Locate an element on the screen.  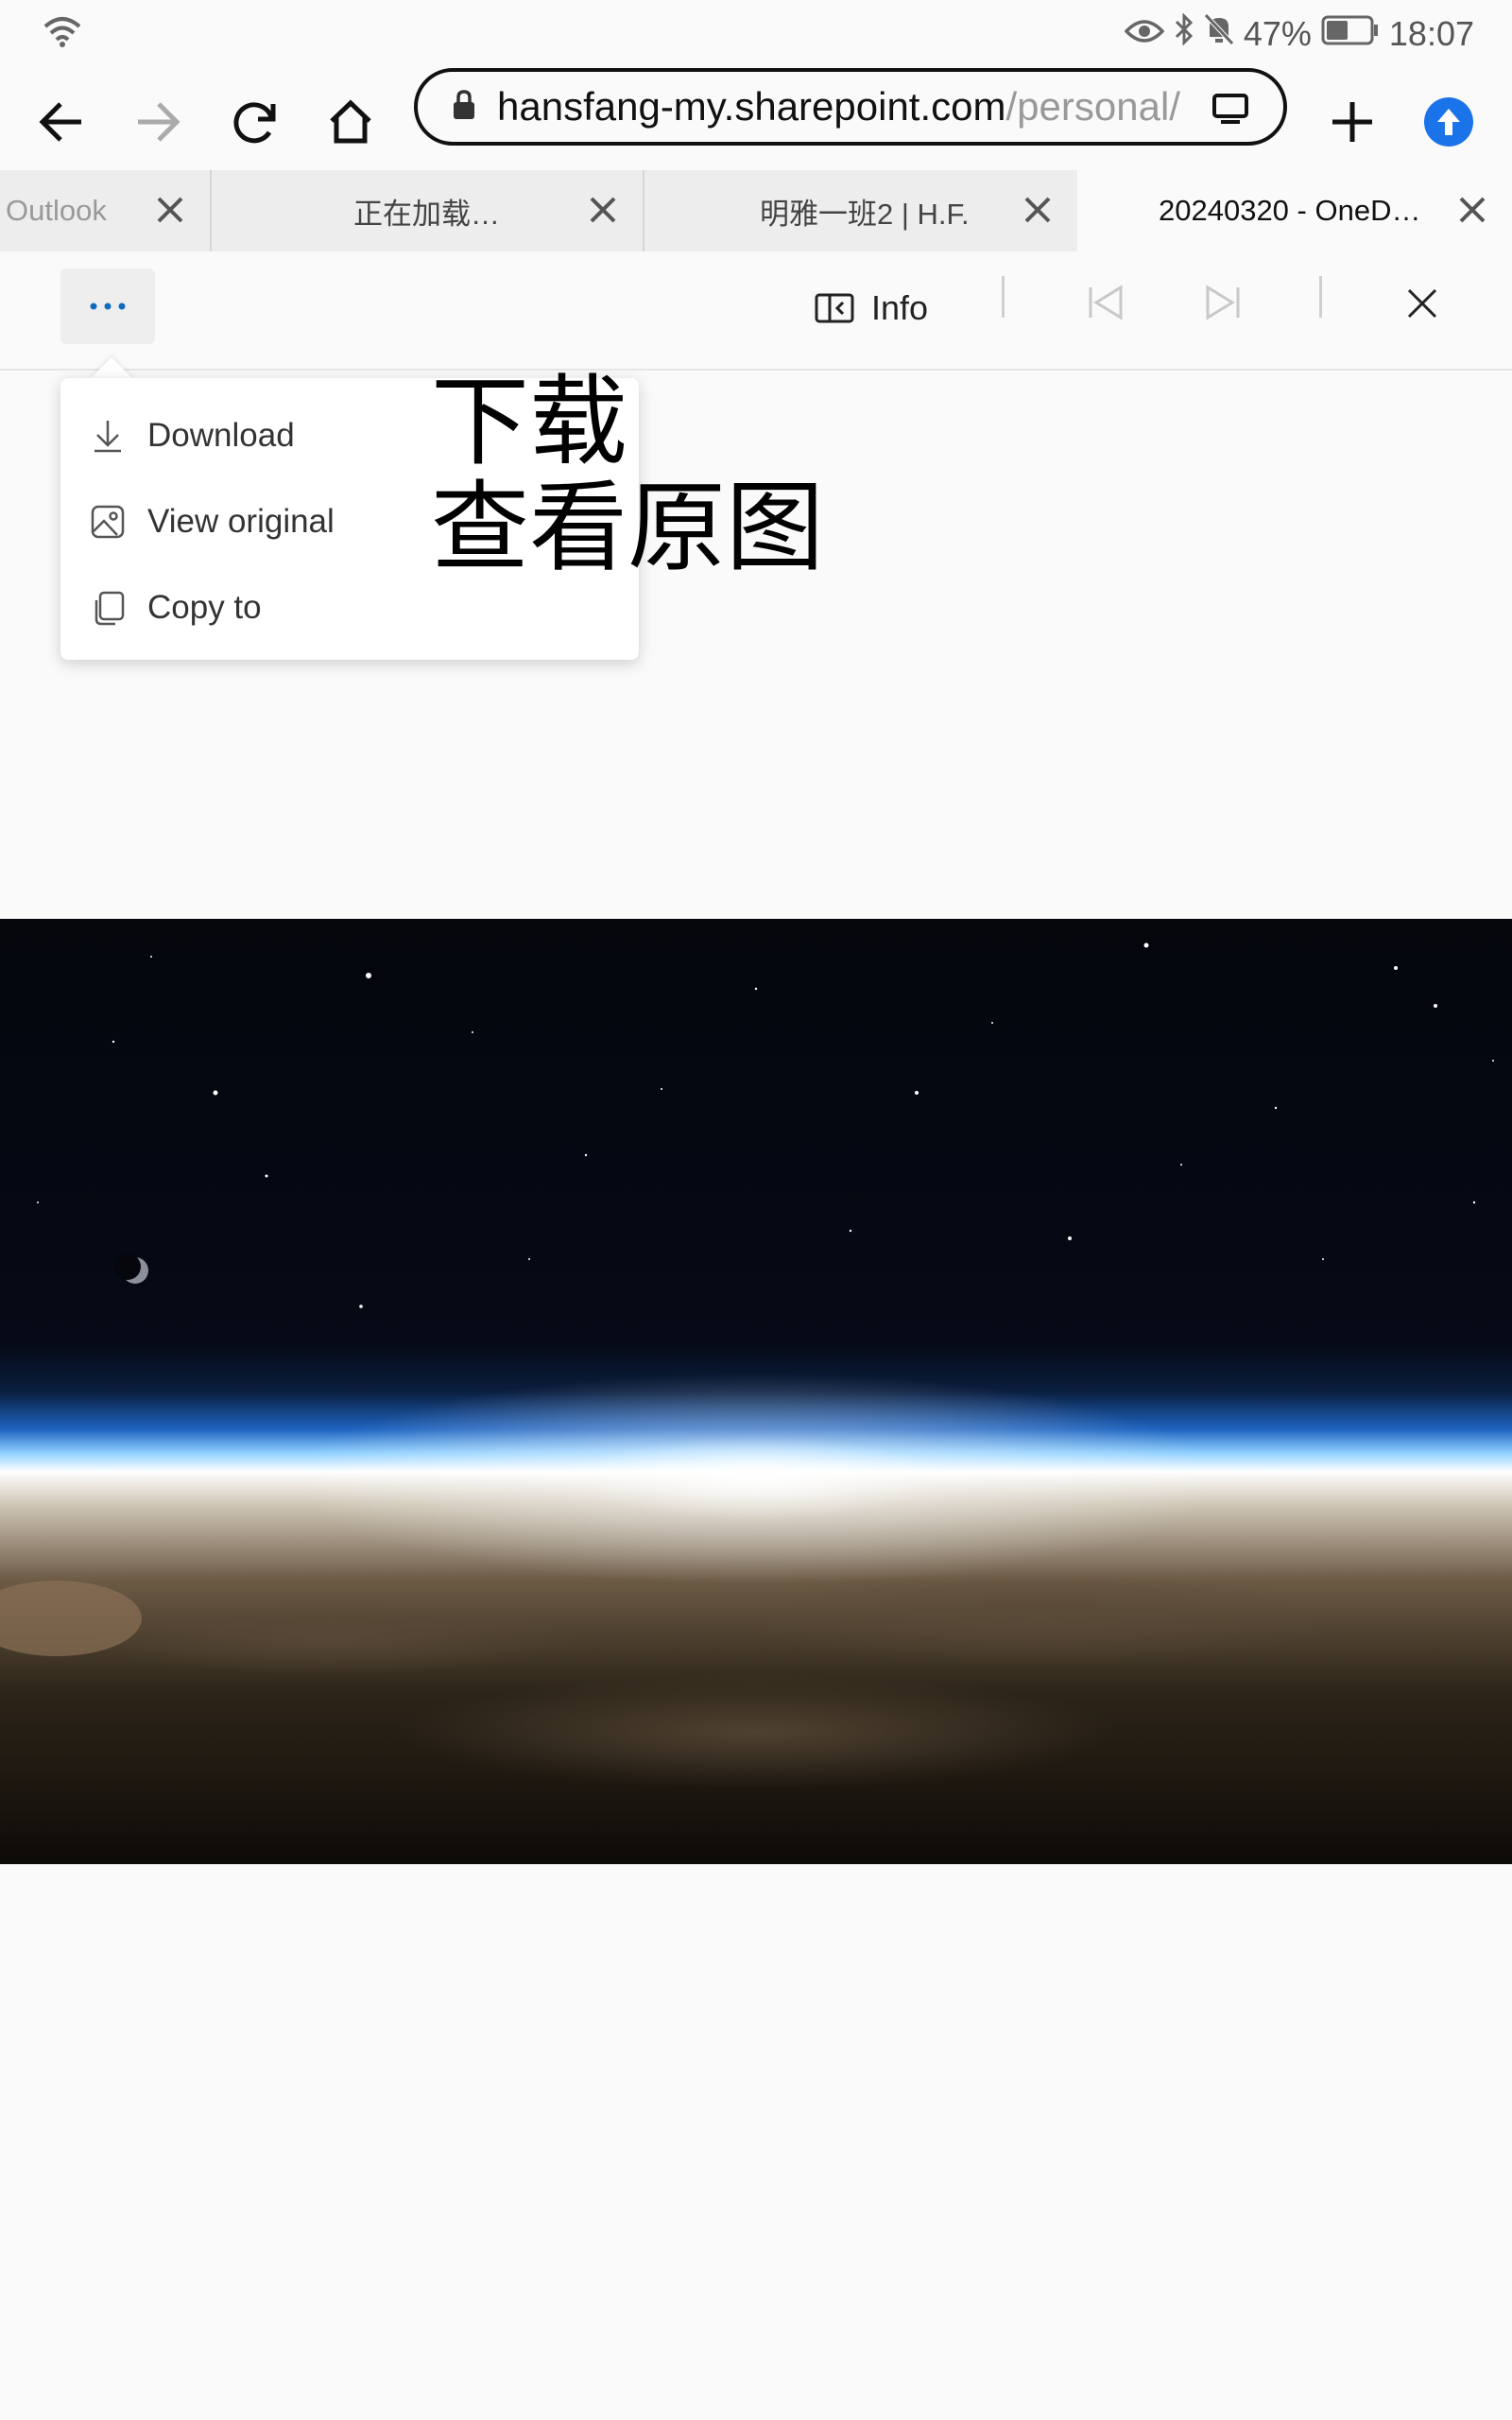
more-options-button is located at coordinates (107, 306).